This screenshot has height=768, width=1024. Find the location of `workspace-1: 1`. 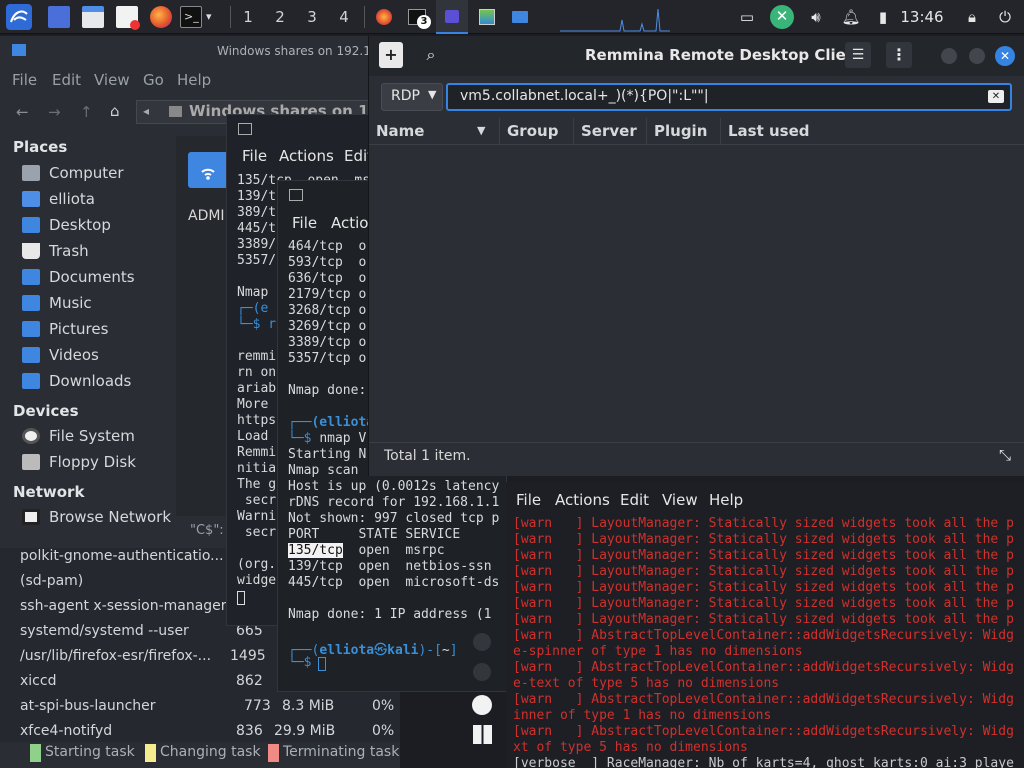

workspace-1: 1 is located at coordinates (248, 17).